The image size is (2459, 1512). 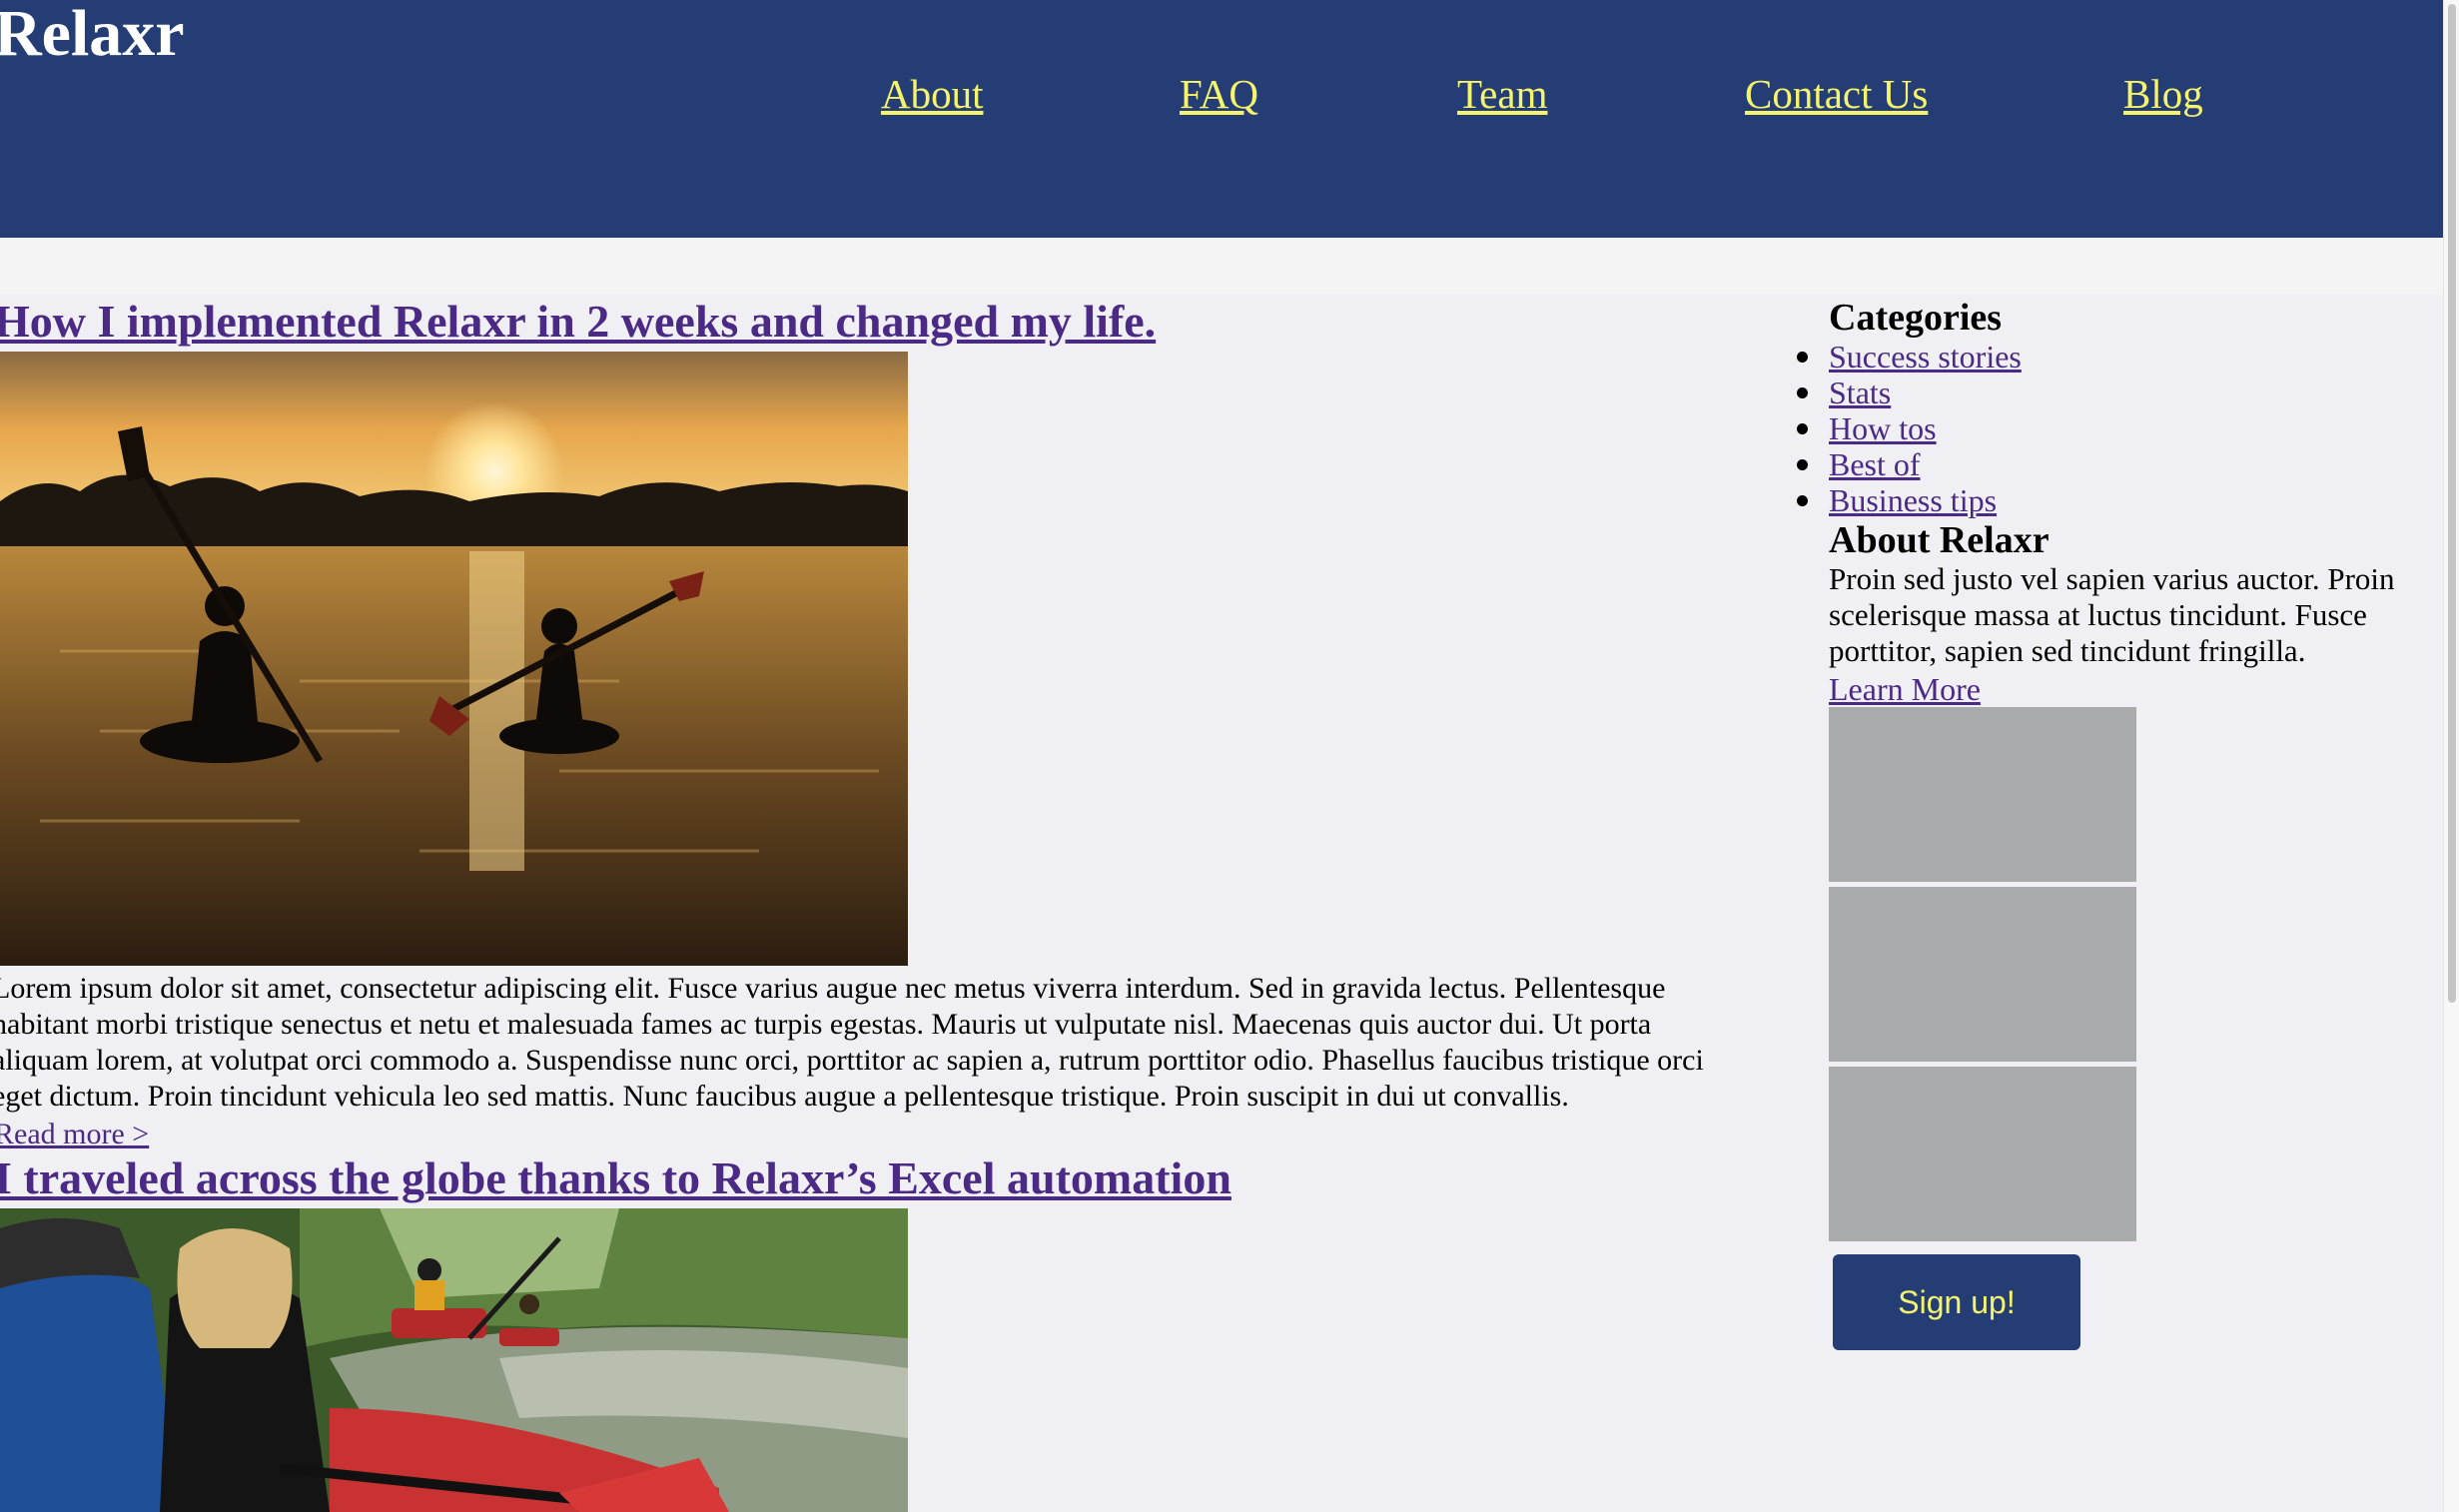 I want to click on kayakers-sunset-image, so click(x=454, y=659).